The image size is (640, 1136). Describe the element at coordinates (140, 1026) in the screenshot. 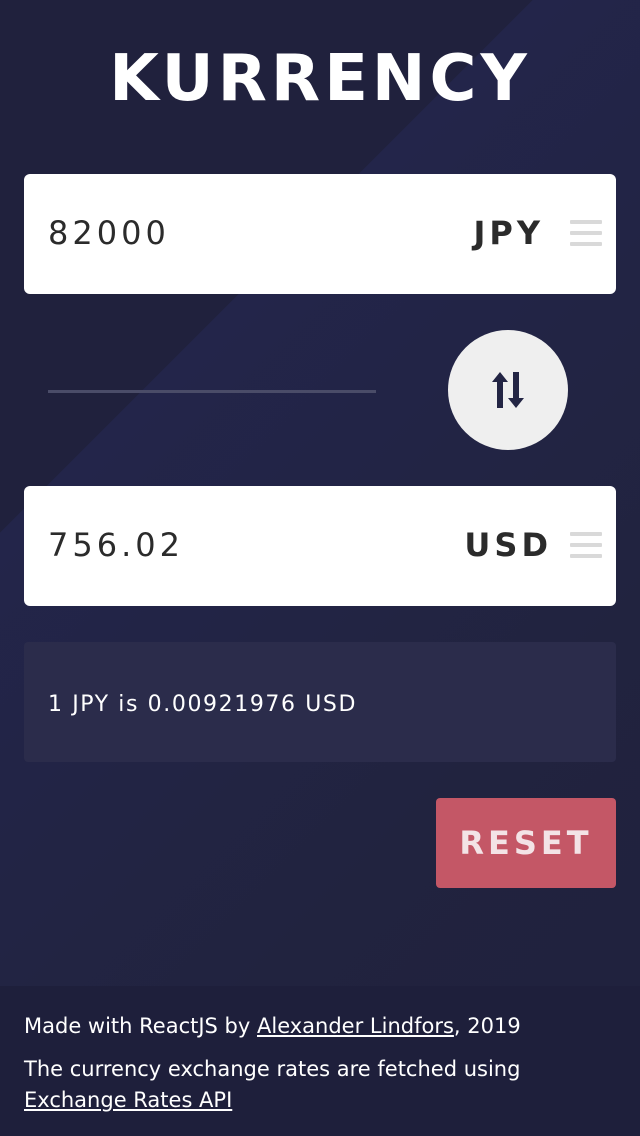

I see `footer-credit-prefix: Made with ReactJS by` at that location.